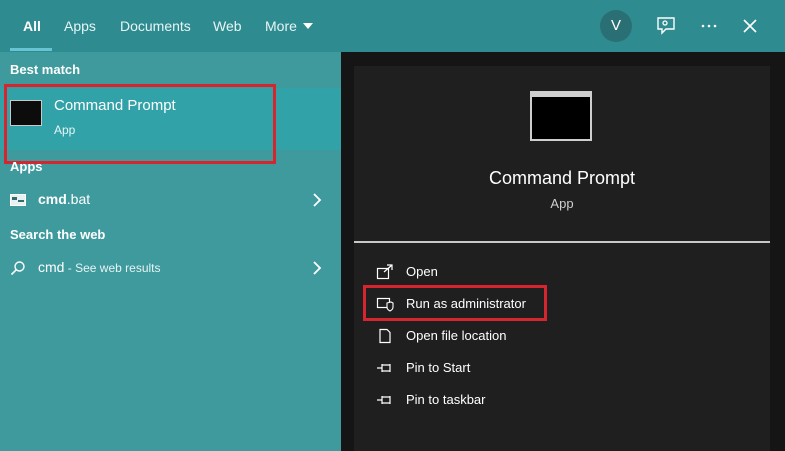 This screenshot has width=785, height=451. I want to click on command-prompt-icon, so click(26, 113).